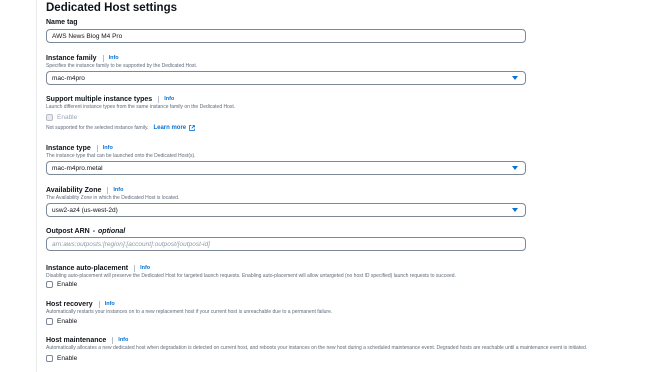 The image size is (672, 372). What do you see at coordinates (99, 99) in the screenshot?
I see `multiple-instance-types-label: Support multiple instance types` at bounding box center [99, 99].